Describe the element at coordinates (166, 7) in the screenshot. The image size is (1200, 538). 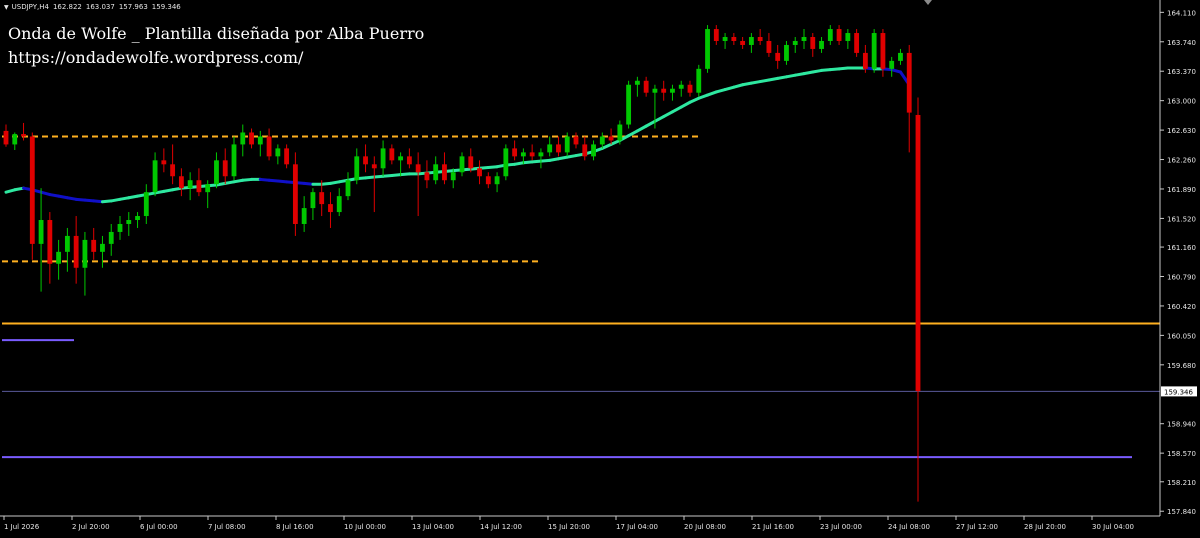
I see `close-value: 159.346` at that location.